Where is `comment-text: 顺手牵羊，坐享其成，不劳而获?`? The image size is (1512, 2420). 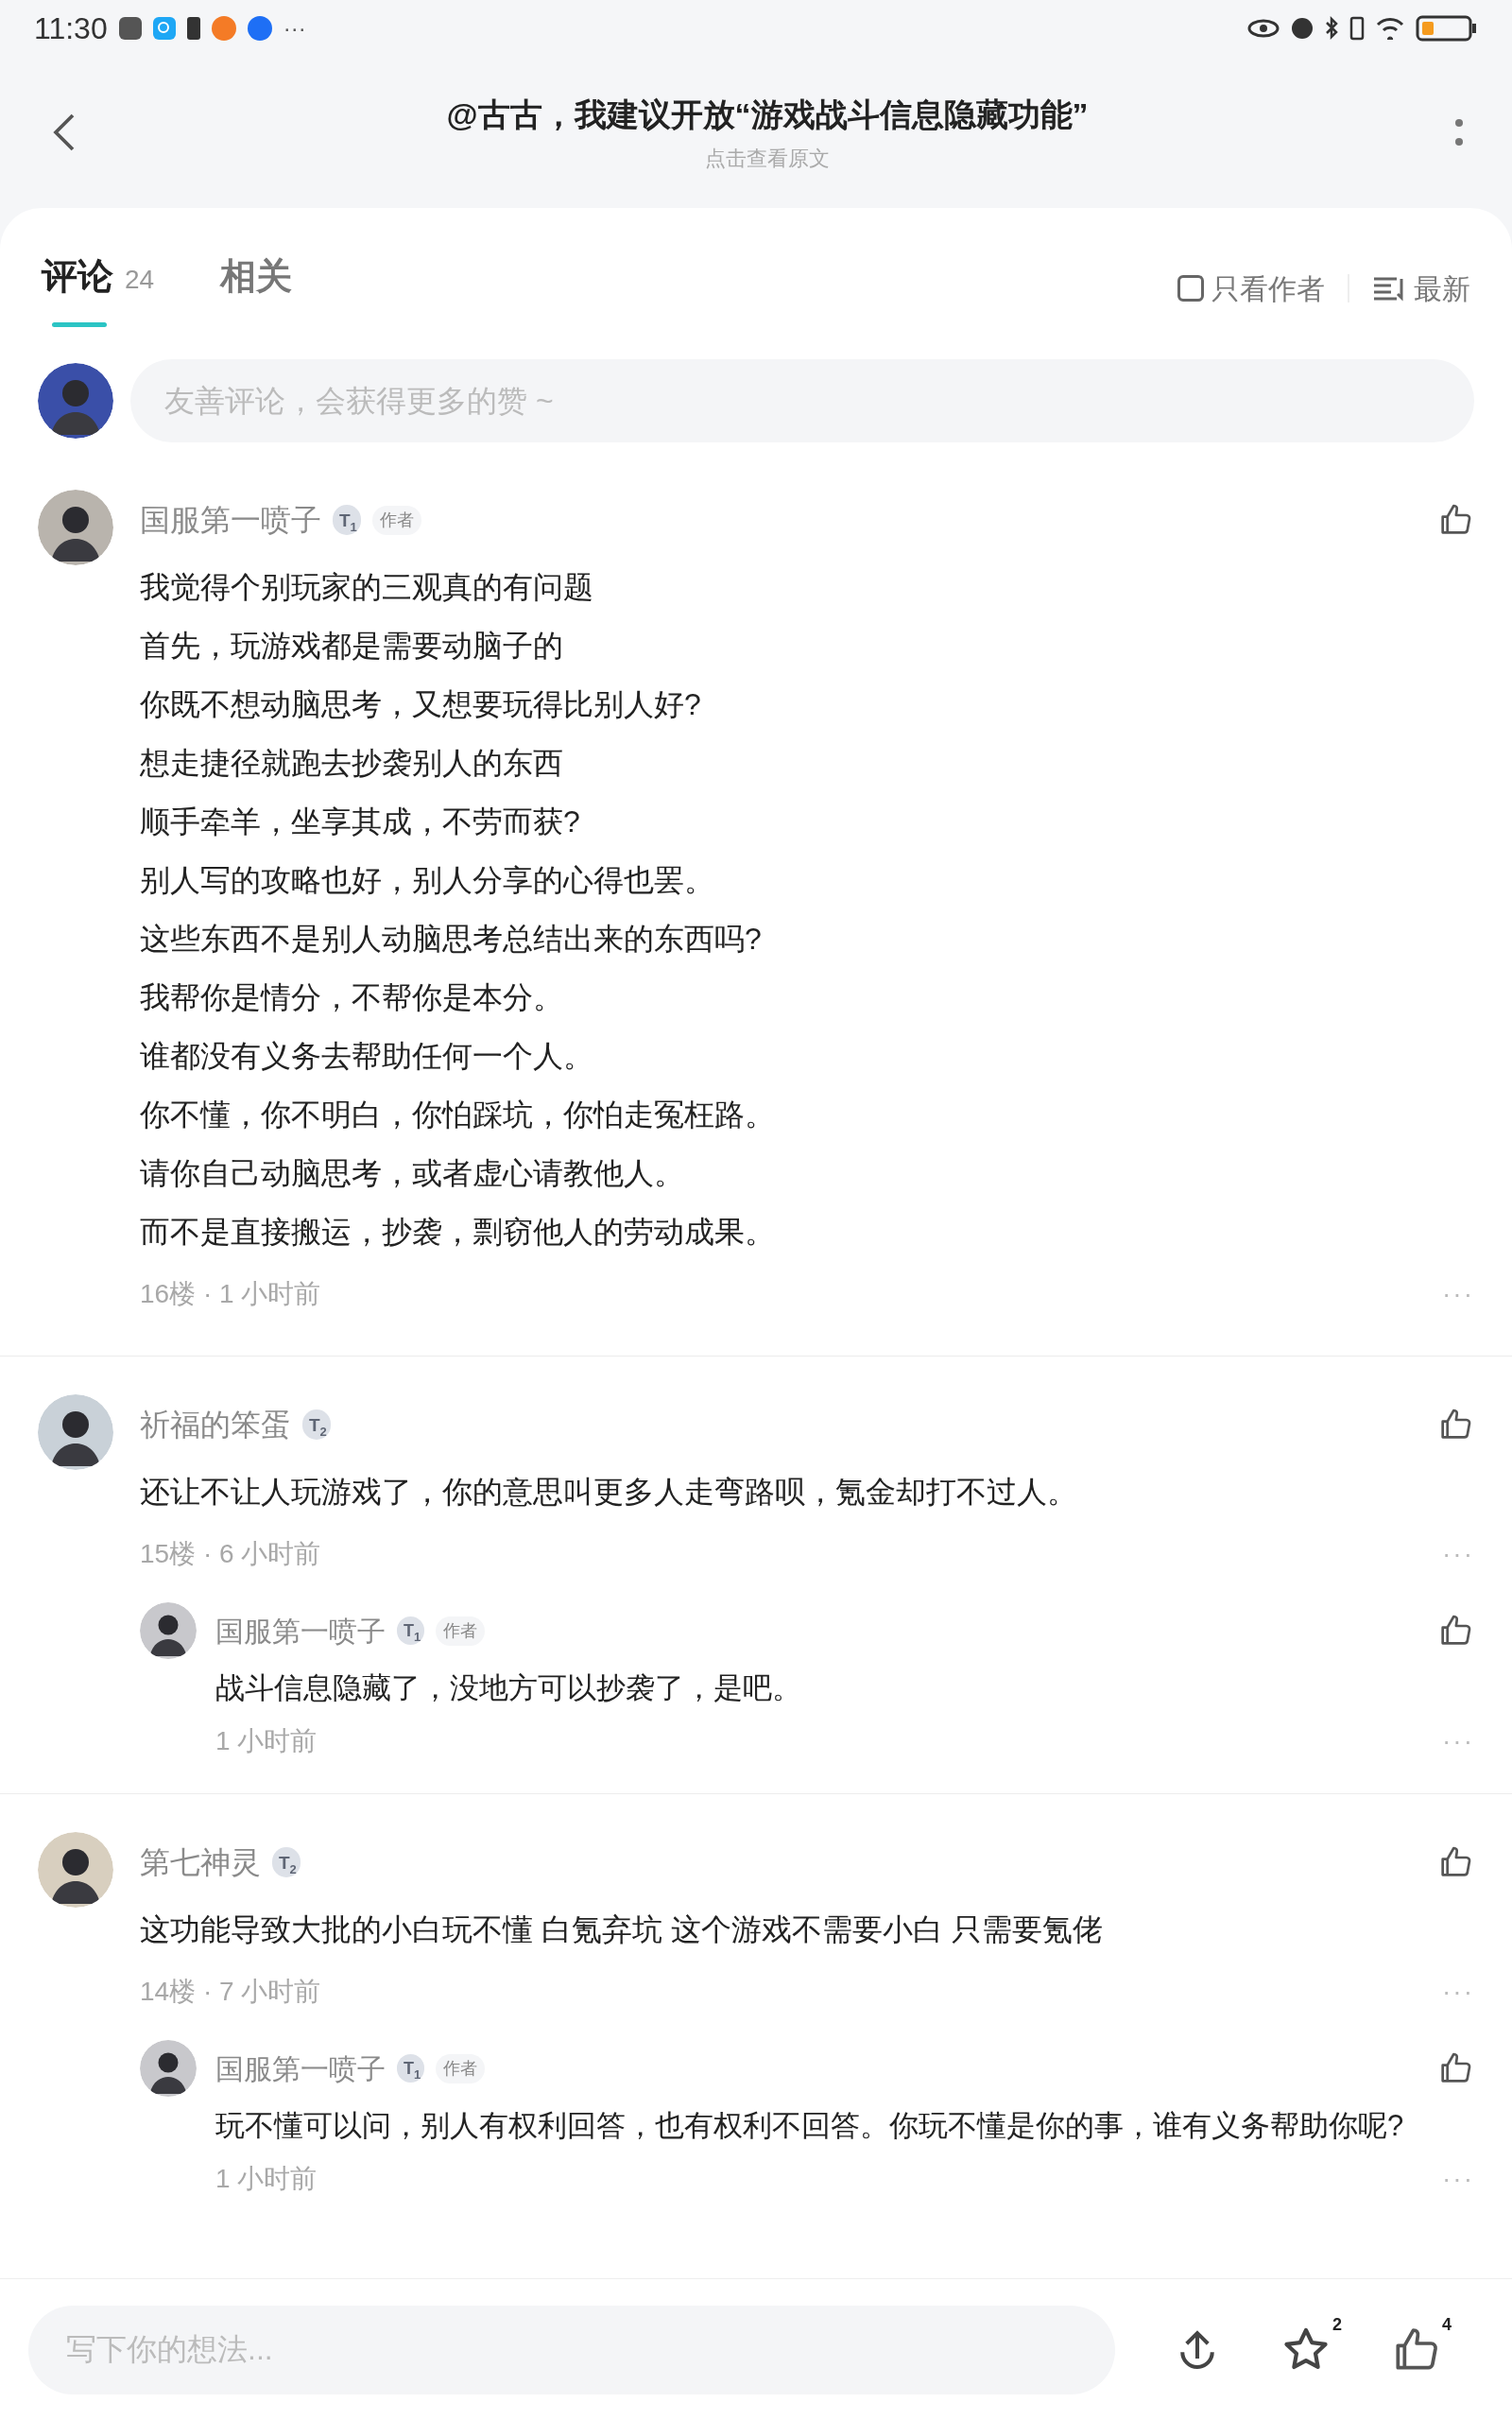 comment-text: 顺手牵羊，坐享其成，不劳而获? is located at coordinates (360, 822).